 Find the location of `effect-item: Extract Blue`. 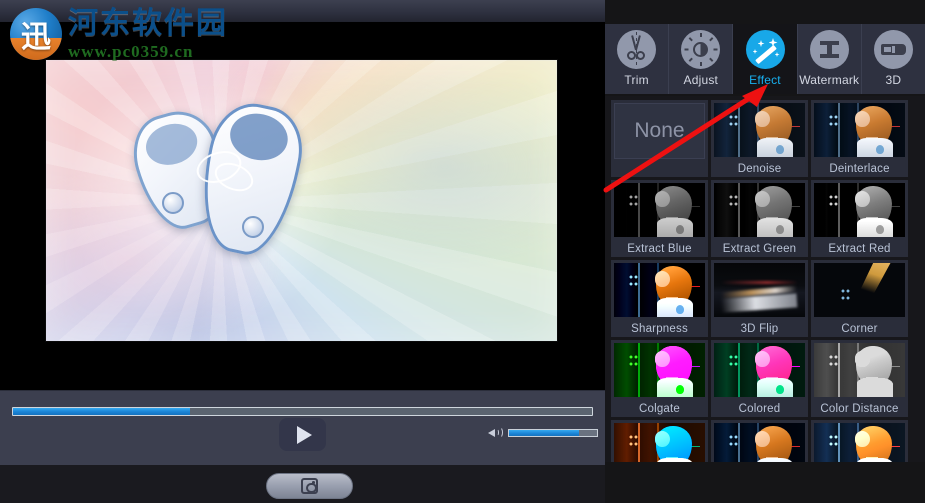

effect-item: Extract Blue is located at coordinates (659, 218).